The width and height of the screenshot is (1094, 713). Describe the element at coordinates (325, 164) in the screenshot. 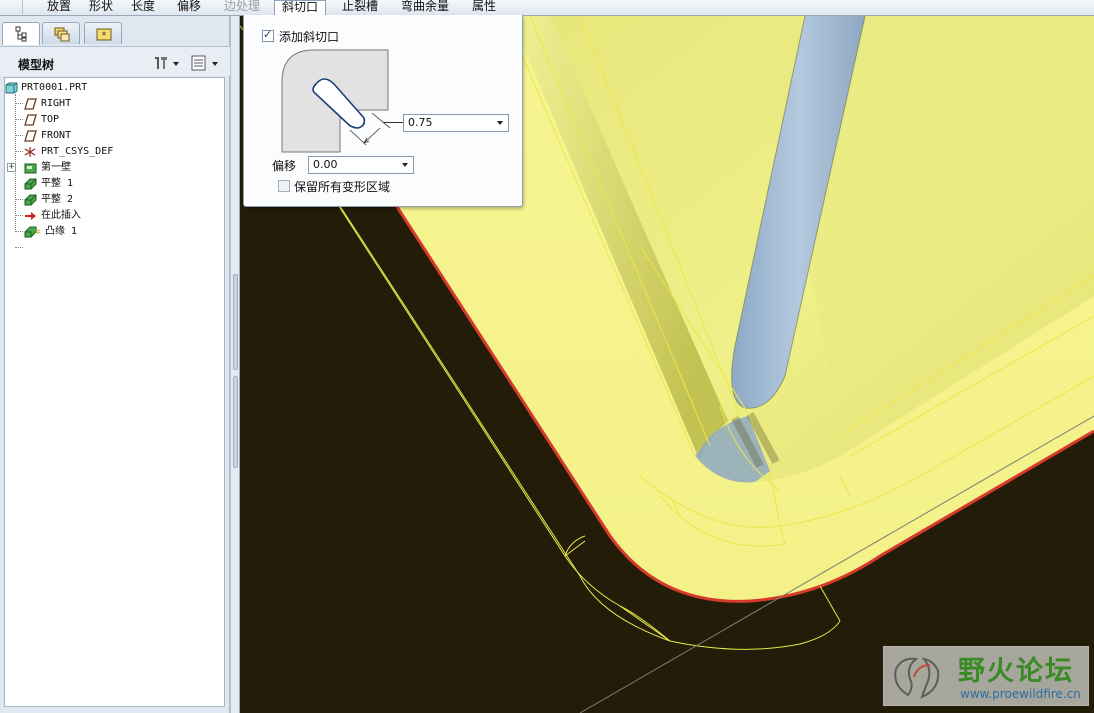

I see `offset-value: 0.00` at that location.